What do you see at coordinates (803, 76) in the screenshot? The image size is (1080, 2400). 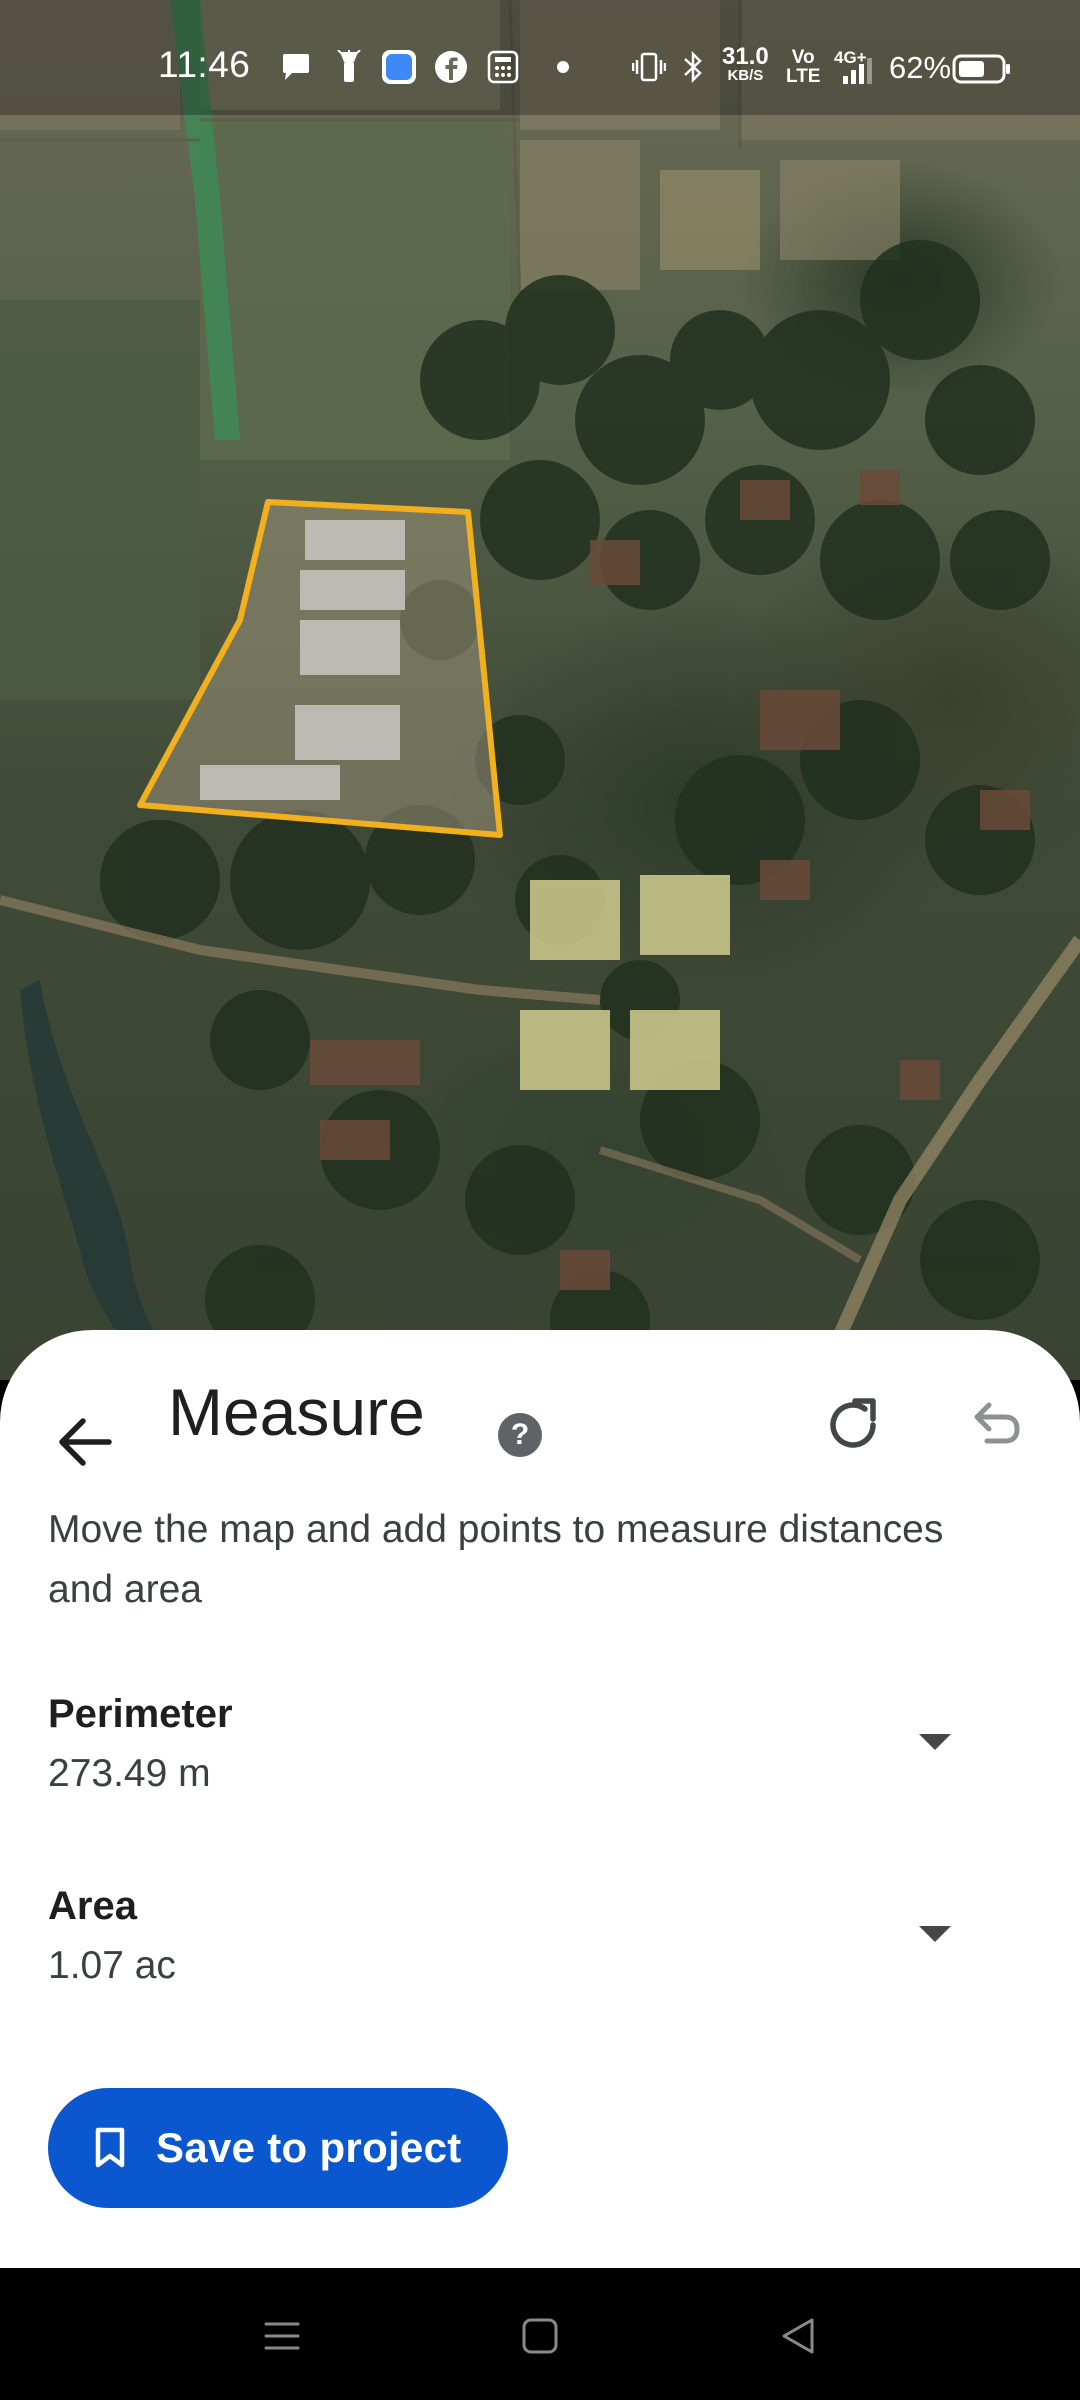 I see `volte-line2: LTE` at bounding box center [803, 76].